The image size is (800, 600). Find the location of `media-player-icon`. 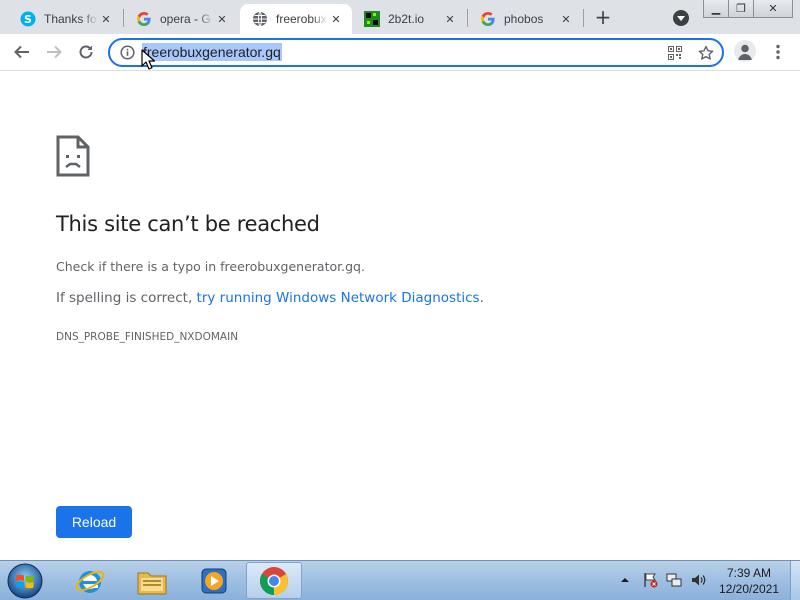

media-player-icon is located at coordinates (214, 580).